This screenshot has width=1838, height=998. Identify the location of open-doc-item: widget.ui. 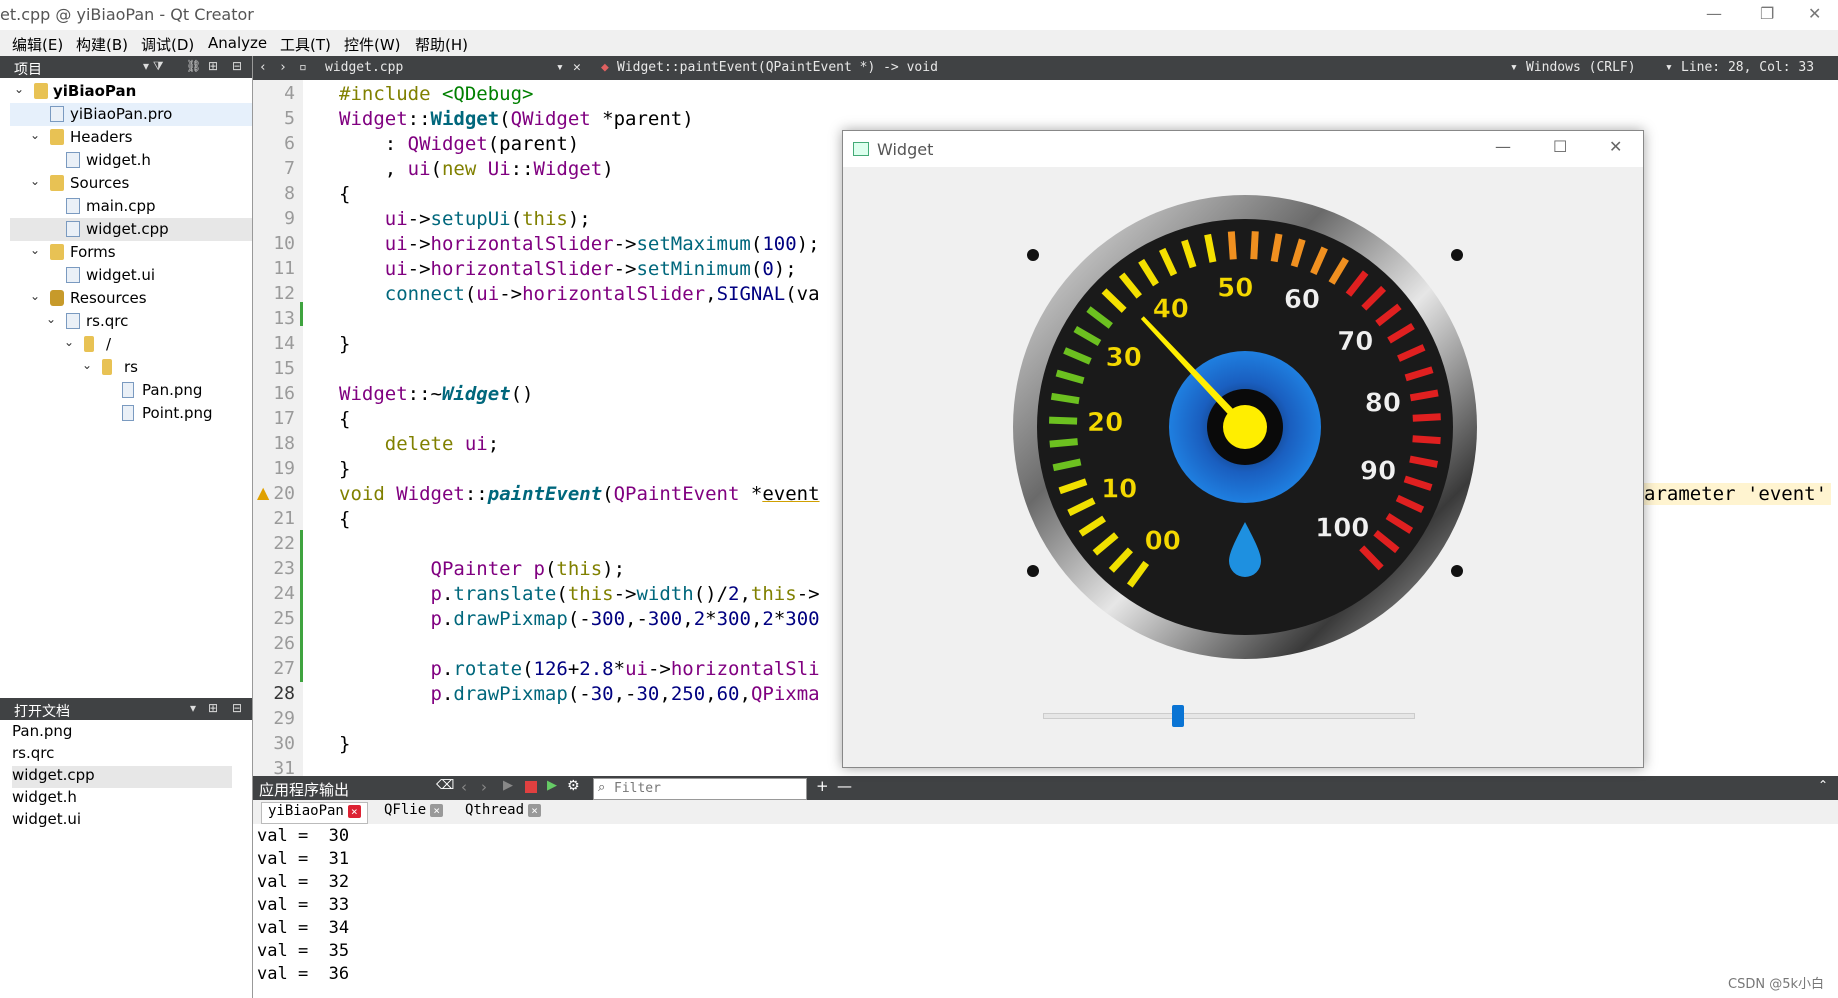
(122, 821).